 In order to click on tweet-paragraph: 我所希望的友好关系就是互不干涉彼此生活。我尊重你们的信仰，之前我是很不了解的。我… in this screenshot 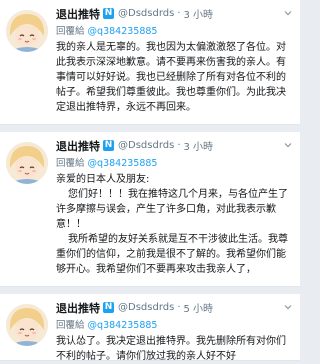, I will do `click(172, 254)`.